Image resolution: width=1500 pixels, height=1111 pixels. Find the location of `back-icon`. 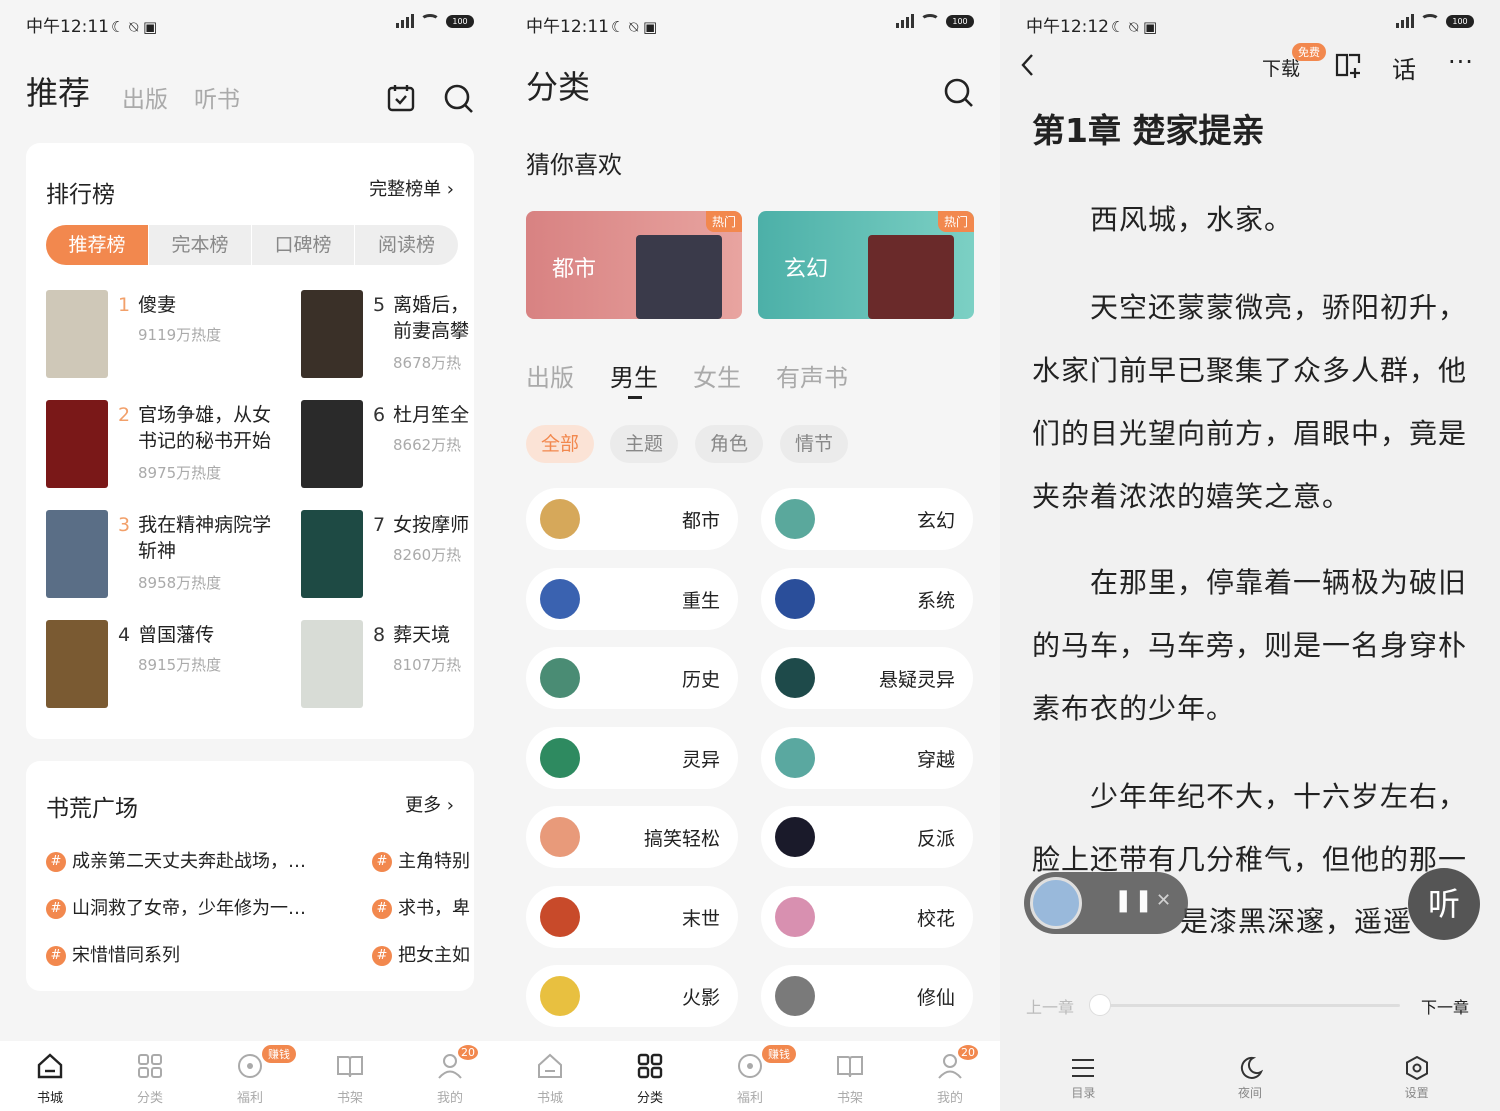

back-icon is located at coordinates (1028, 65).